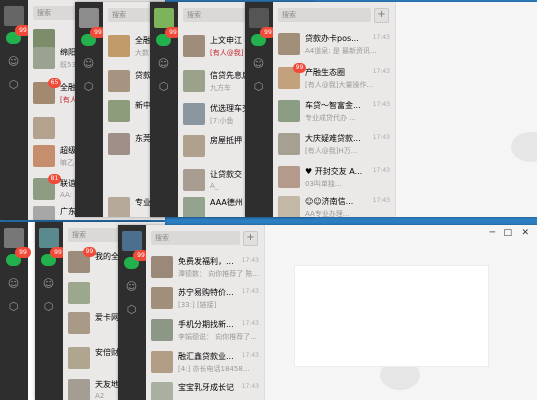 Image resolution: width=537 pixels, height=400 pixels. I want to click on unread-badge: 99, so click(23, 252).